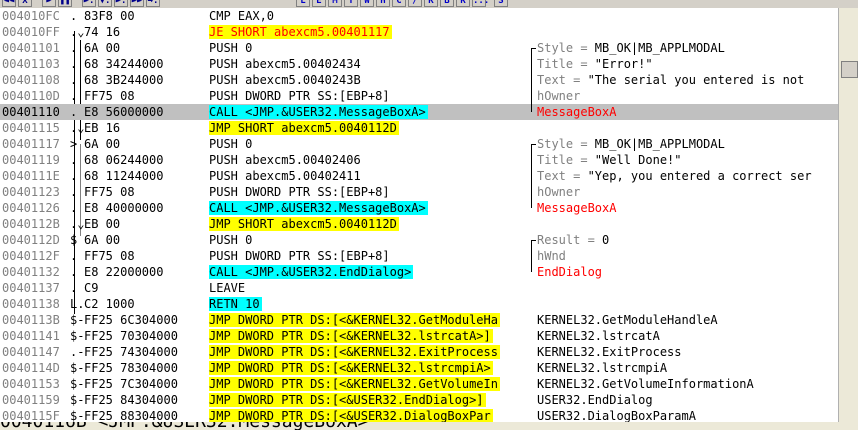  What do you see at coordinates (124, 208) in the screenshot?
I see `row-hex-bytes: E8 40000000` at bounding box center [124, 208].